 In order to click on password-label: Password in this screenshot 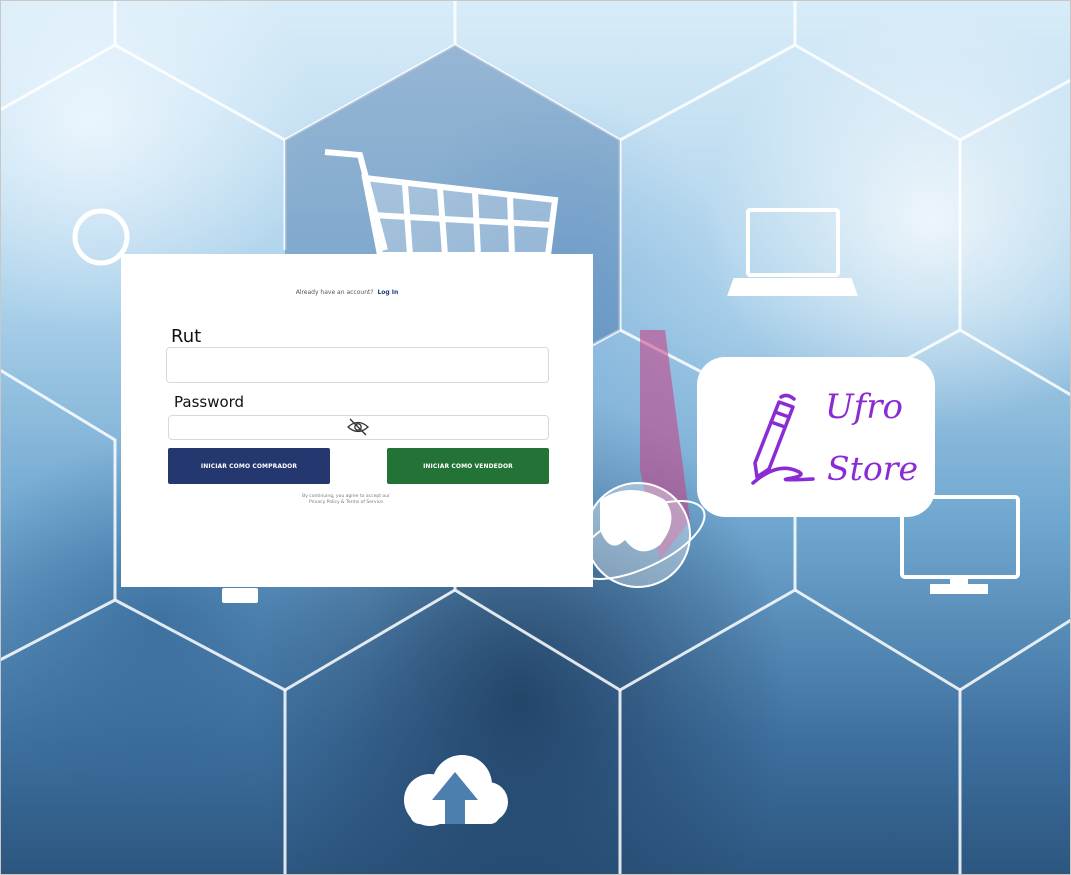, I will do `click(209, 402)`.